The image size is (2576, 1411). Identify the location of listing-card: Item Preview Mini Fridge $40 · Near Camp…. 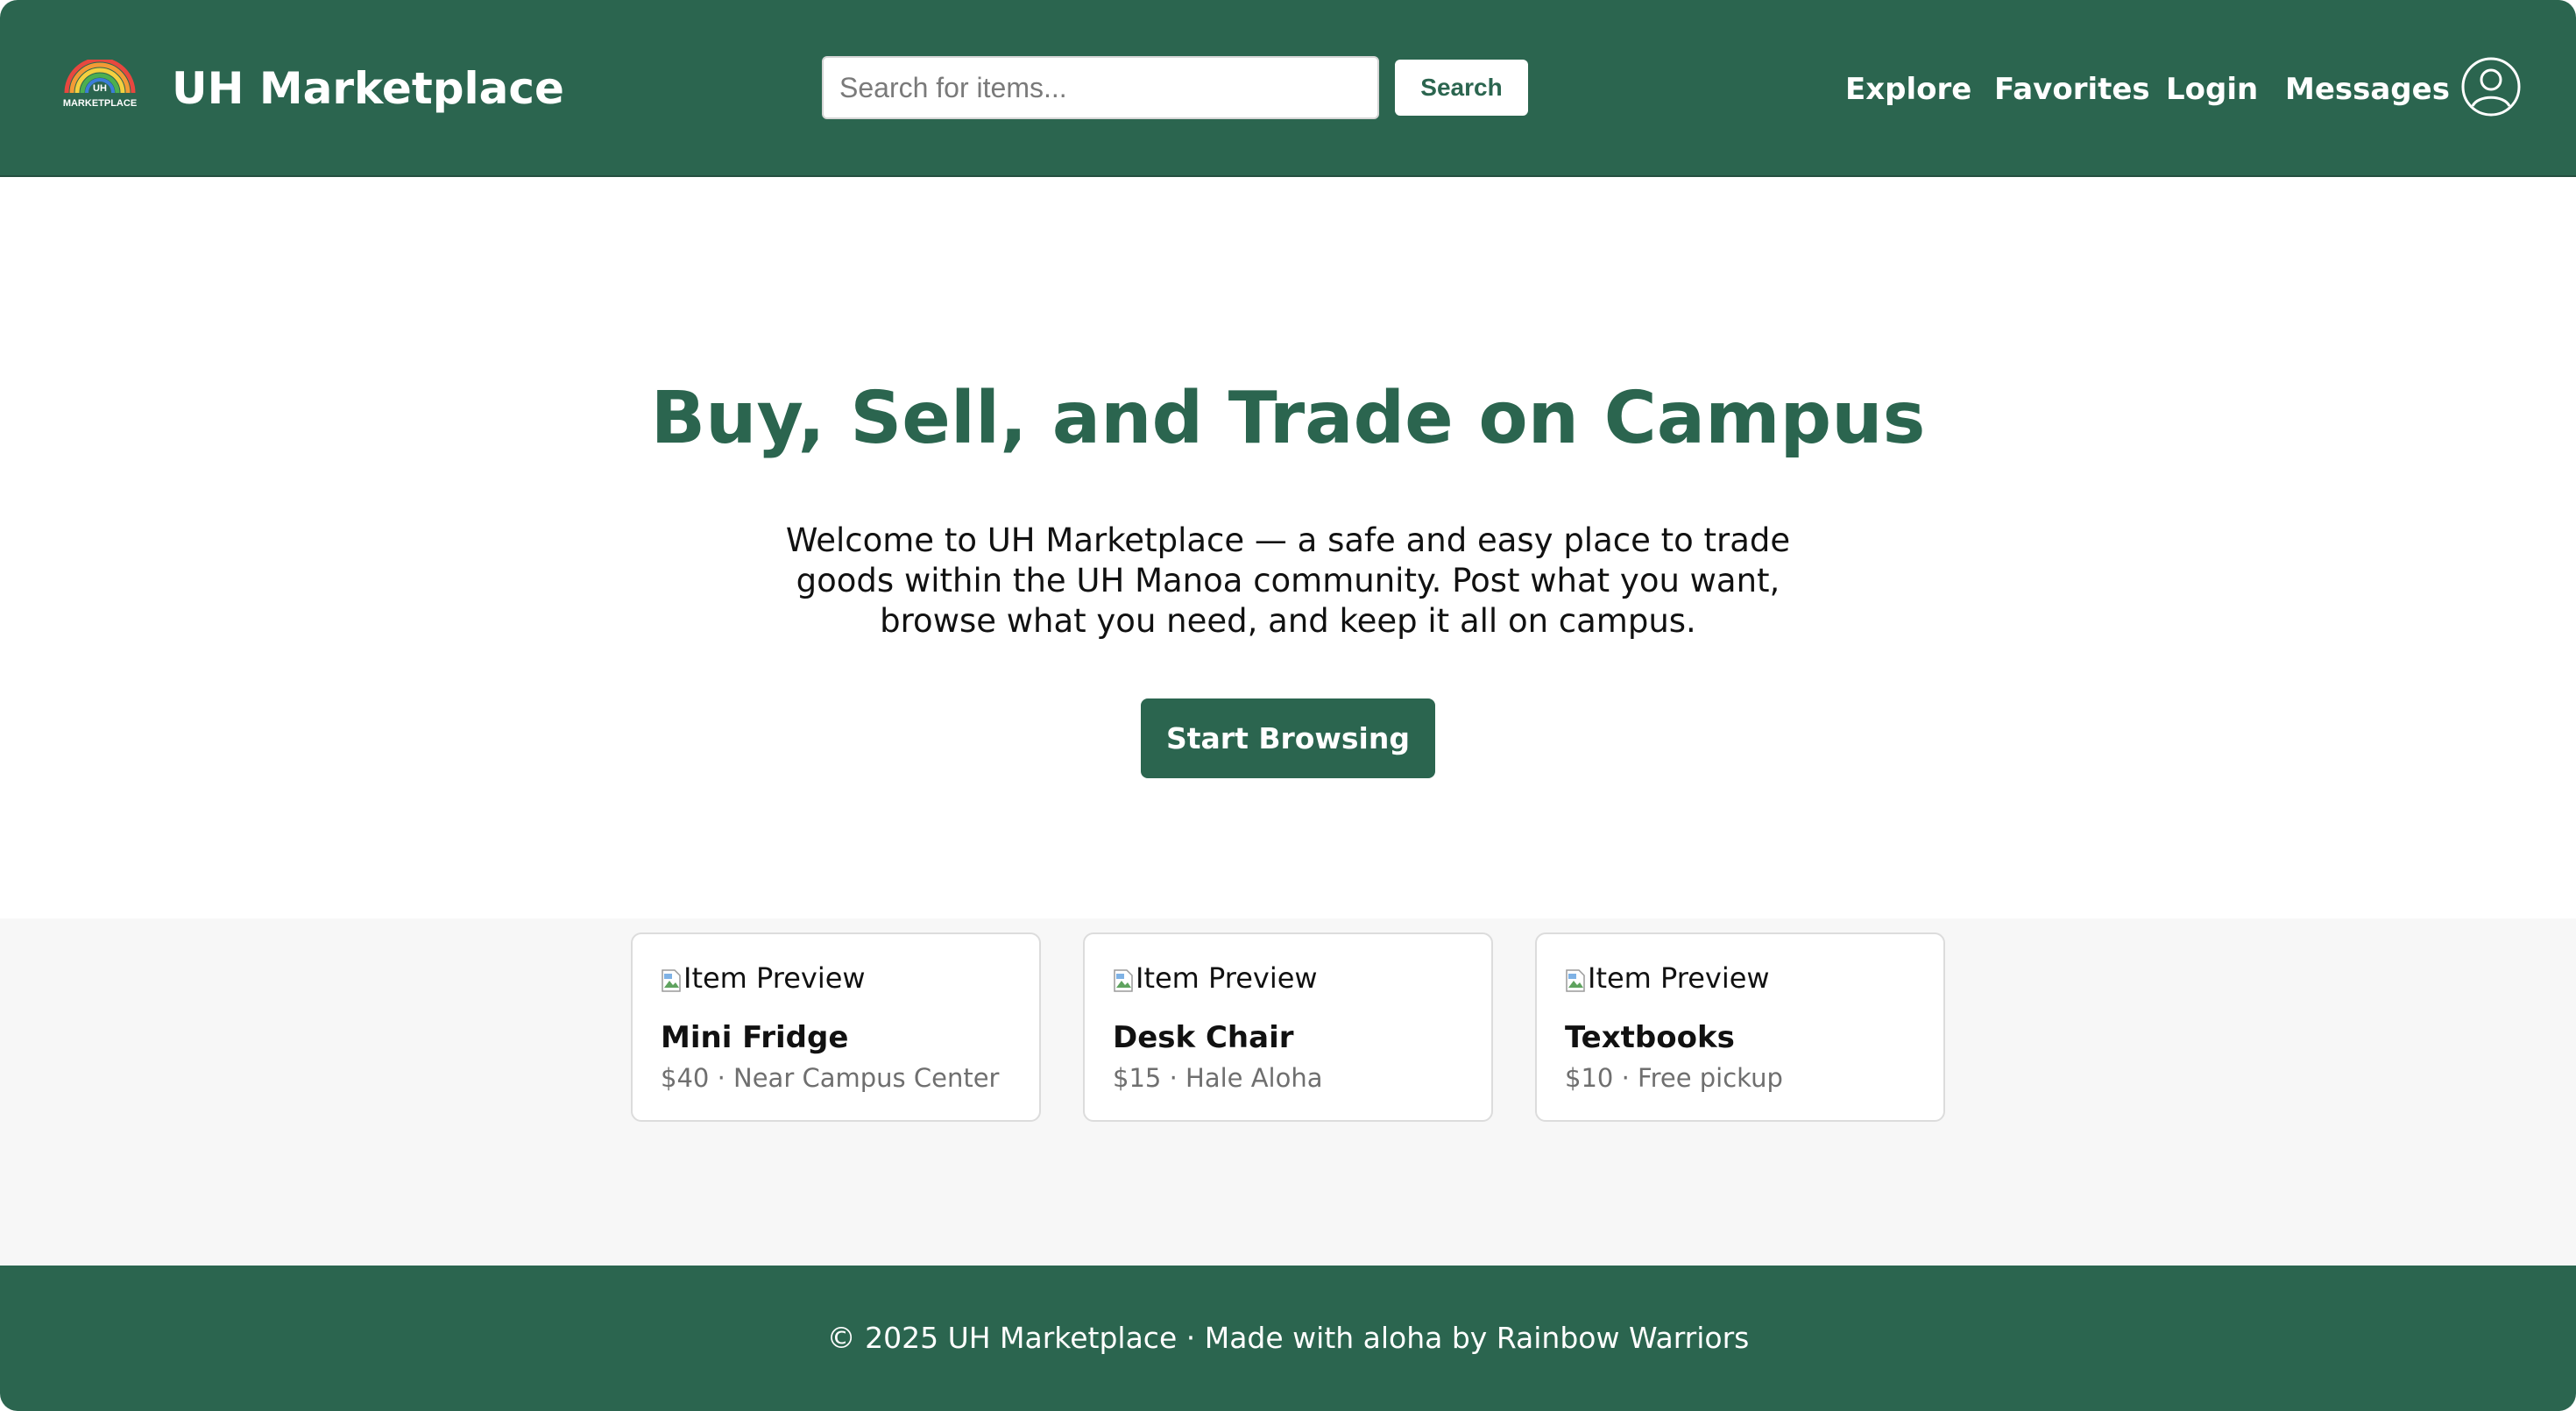
(836, 1027).